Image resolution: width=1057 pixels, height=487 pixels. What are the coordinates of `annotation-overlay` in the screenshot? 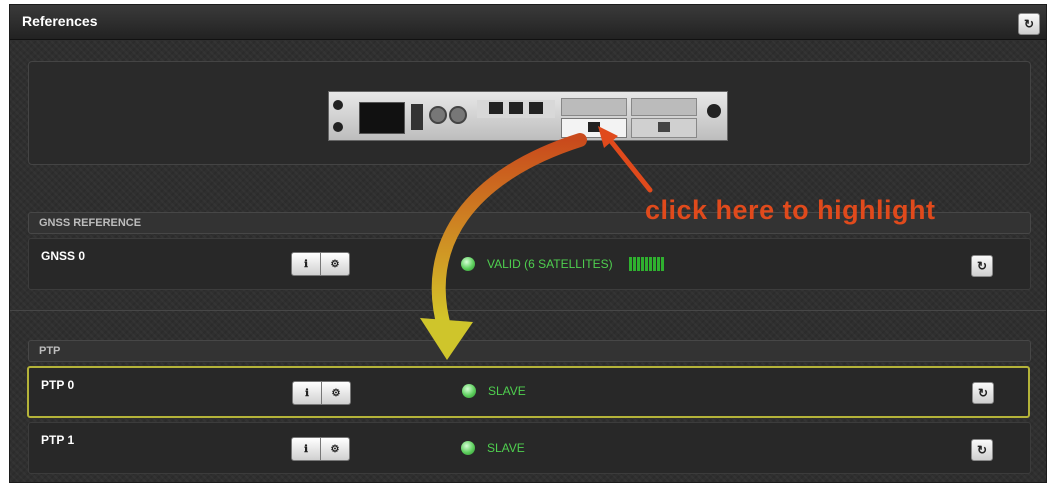 It's located at (536, 243).